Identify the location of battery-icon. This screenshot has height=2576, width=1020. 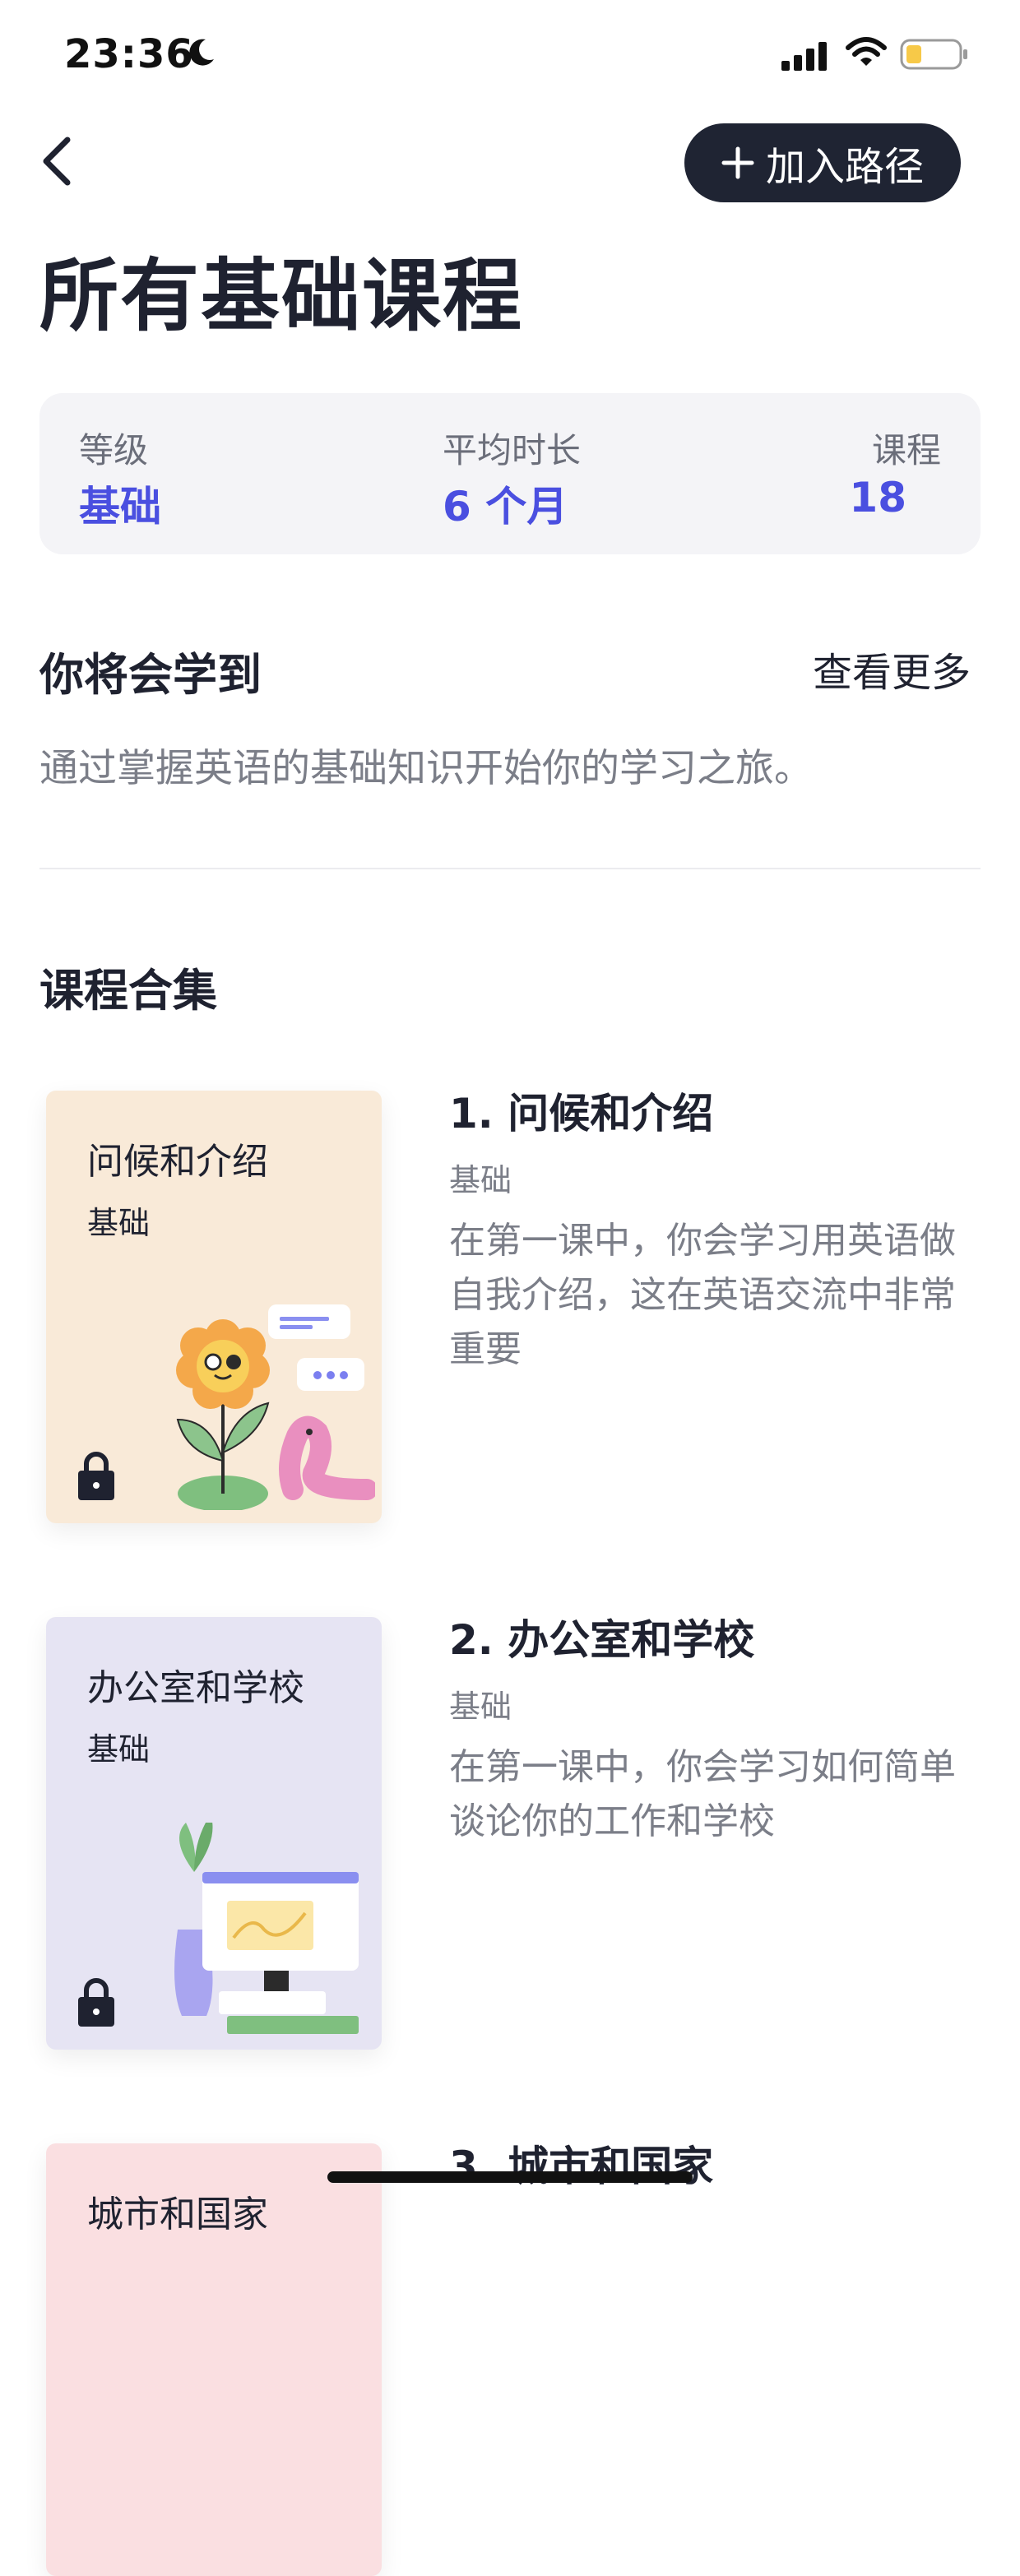
(933, 55).